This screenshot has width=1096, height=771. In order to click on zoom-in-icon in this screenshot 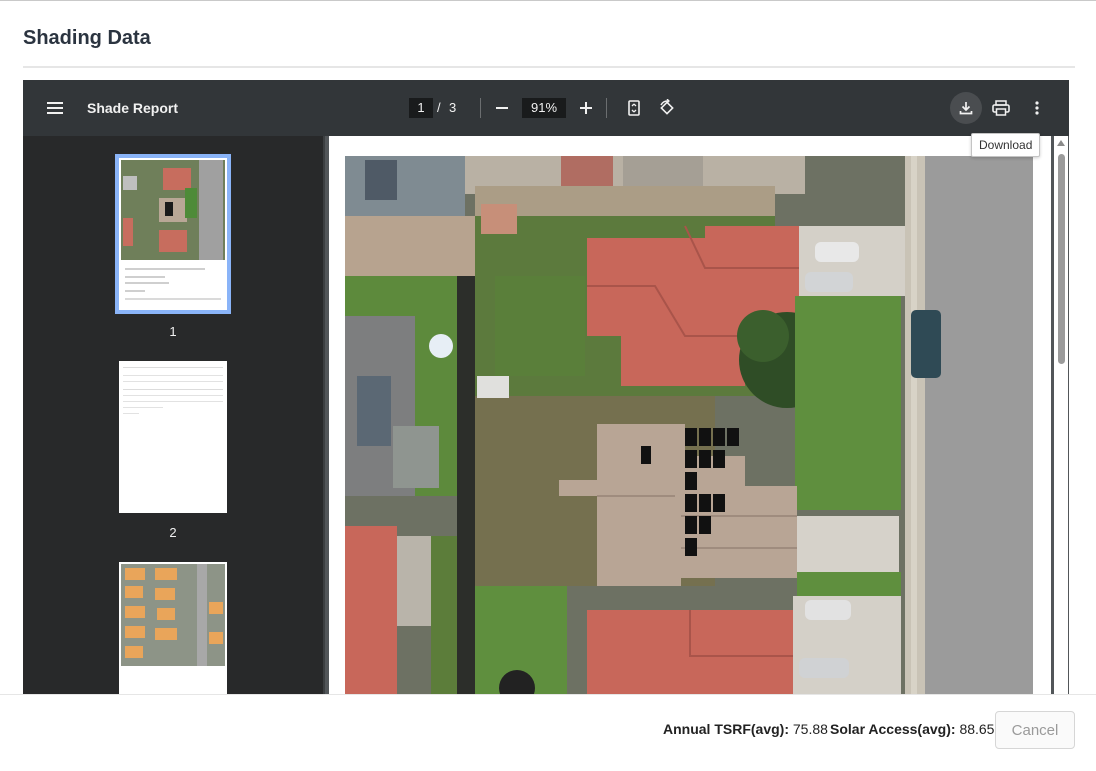, I will do `click(586, 108)`.